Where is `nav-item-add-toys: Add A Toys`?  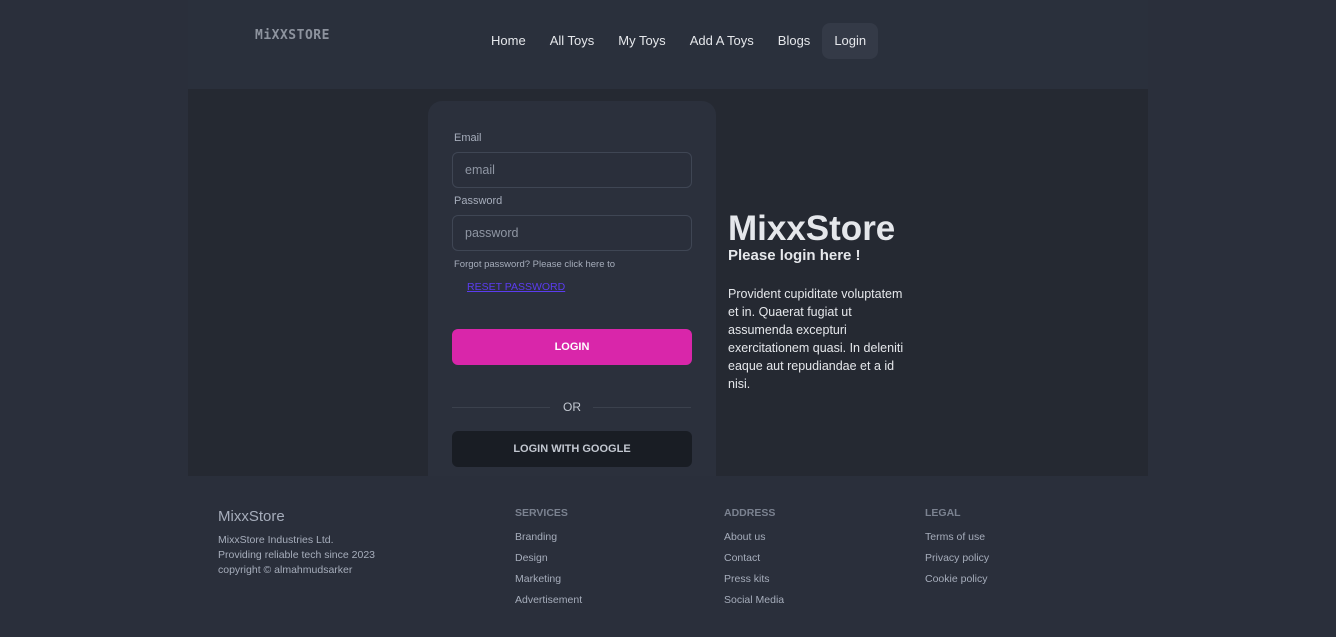
nav-item-add-toys: Add A Toys is located at coordinates (722, 41).